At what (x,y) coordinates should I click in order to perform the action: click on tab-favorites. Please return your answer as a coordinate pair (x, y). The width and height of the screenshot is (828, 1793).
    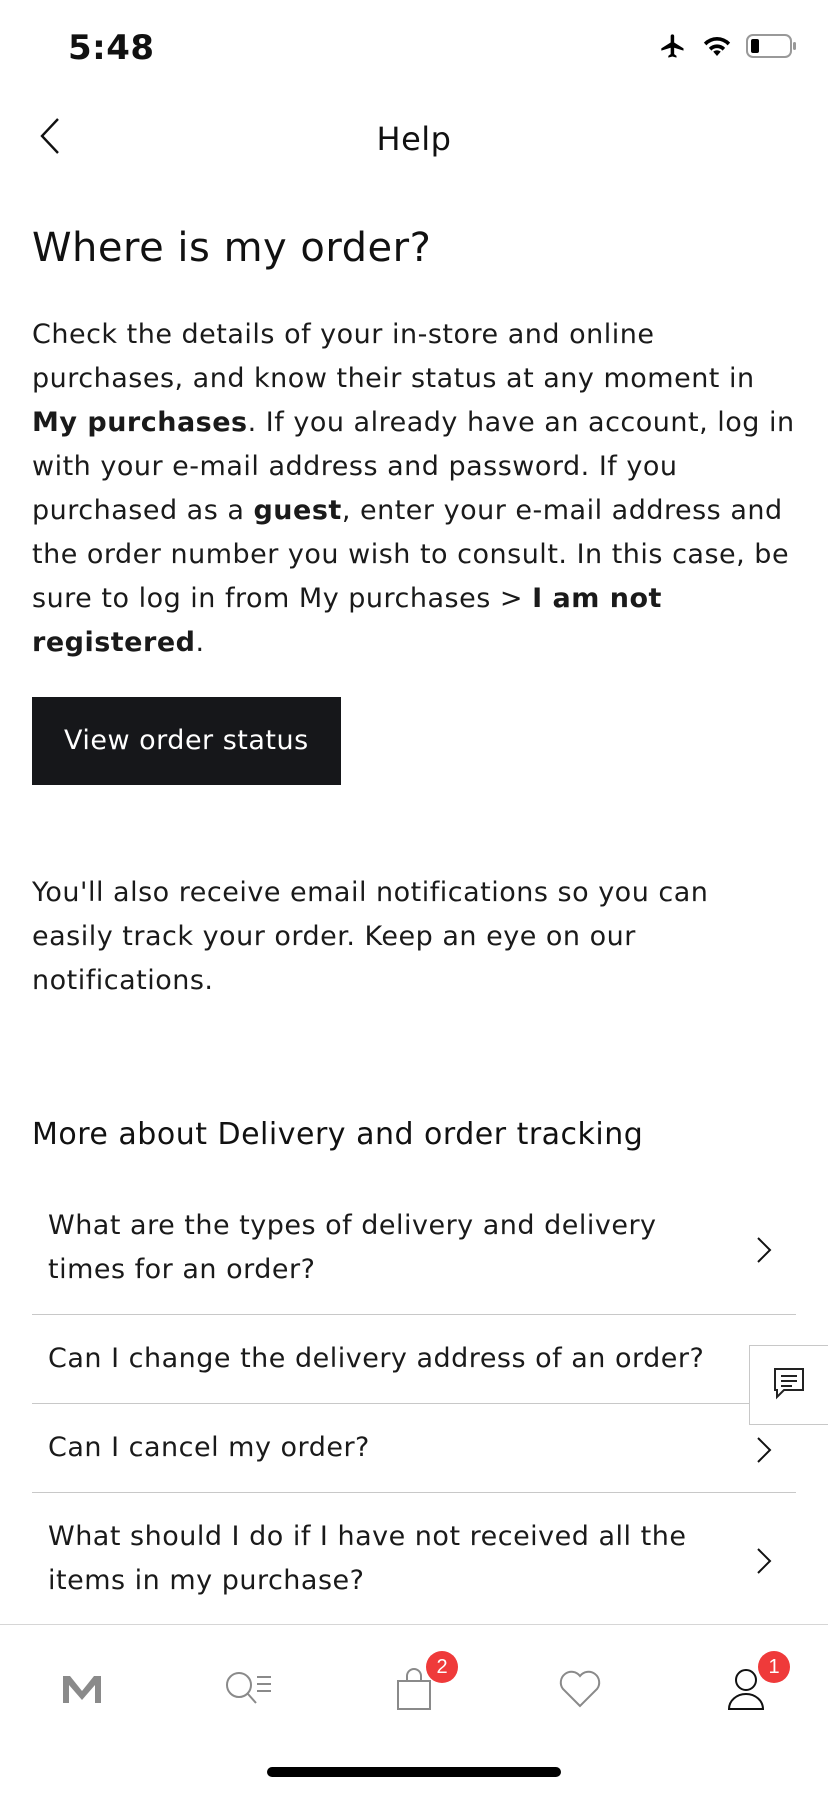
    Looking at the image, I should click on (580, 1691).